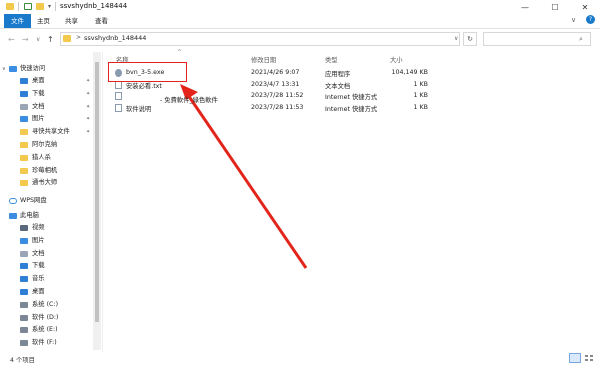 The height and width of the screenshot is (369, 600). I want to click on quick-access-item: 猎人杀, so click(46, 158).